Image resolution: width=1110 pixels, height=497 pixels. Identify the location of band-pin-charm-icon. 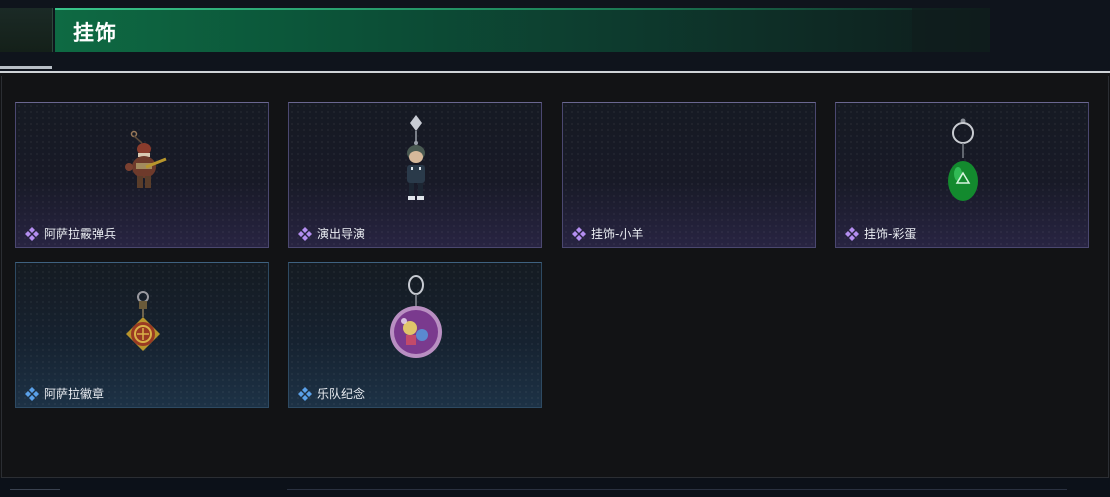
(416, 316).